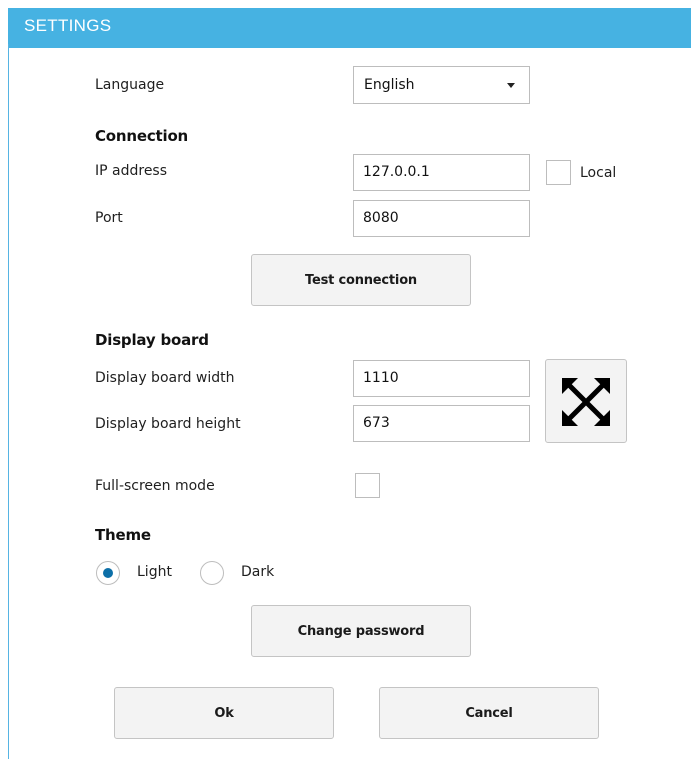  I want to click on display-board-heading: Display board, so click(152, 340).